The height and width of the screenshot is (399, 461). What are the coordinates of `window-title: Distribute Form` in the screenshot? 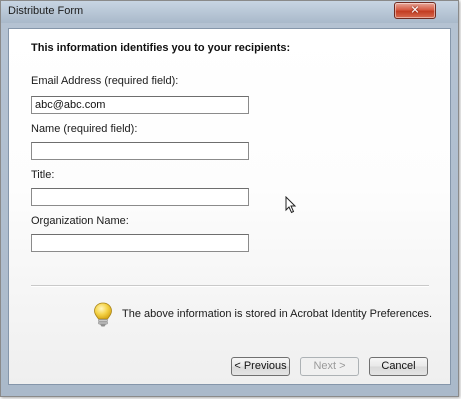 It's located at (46, 11).